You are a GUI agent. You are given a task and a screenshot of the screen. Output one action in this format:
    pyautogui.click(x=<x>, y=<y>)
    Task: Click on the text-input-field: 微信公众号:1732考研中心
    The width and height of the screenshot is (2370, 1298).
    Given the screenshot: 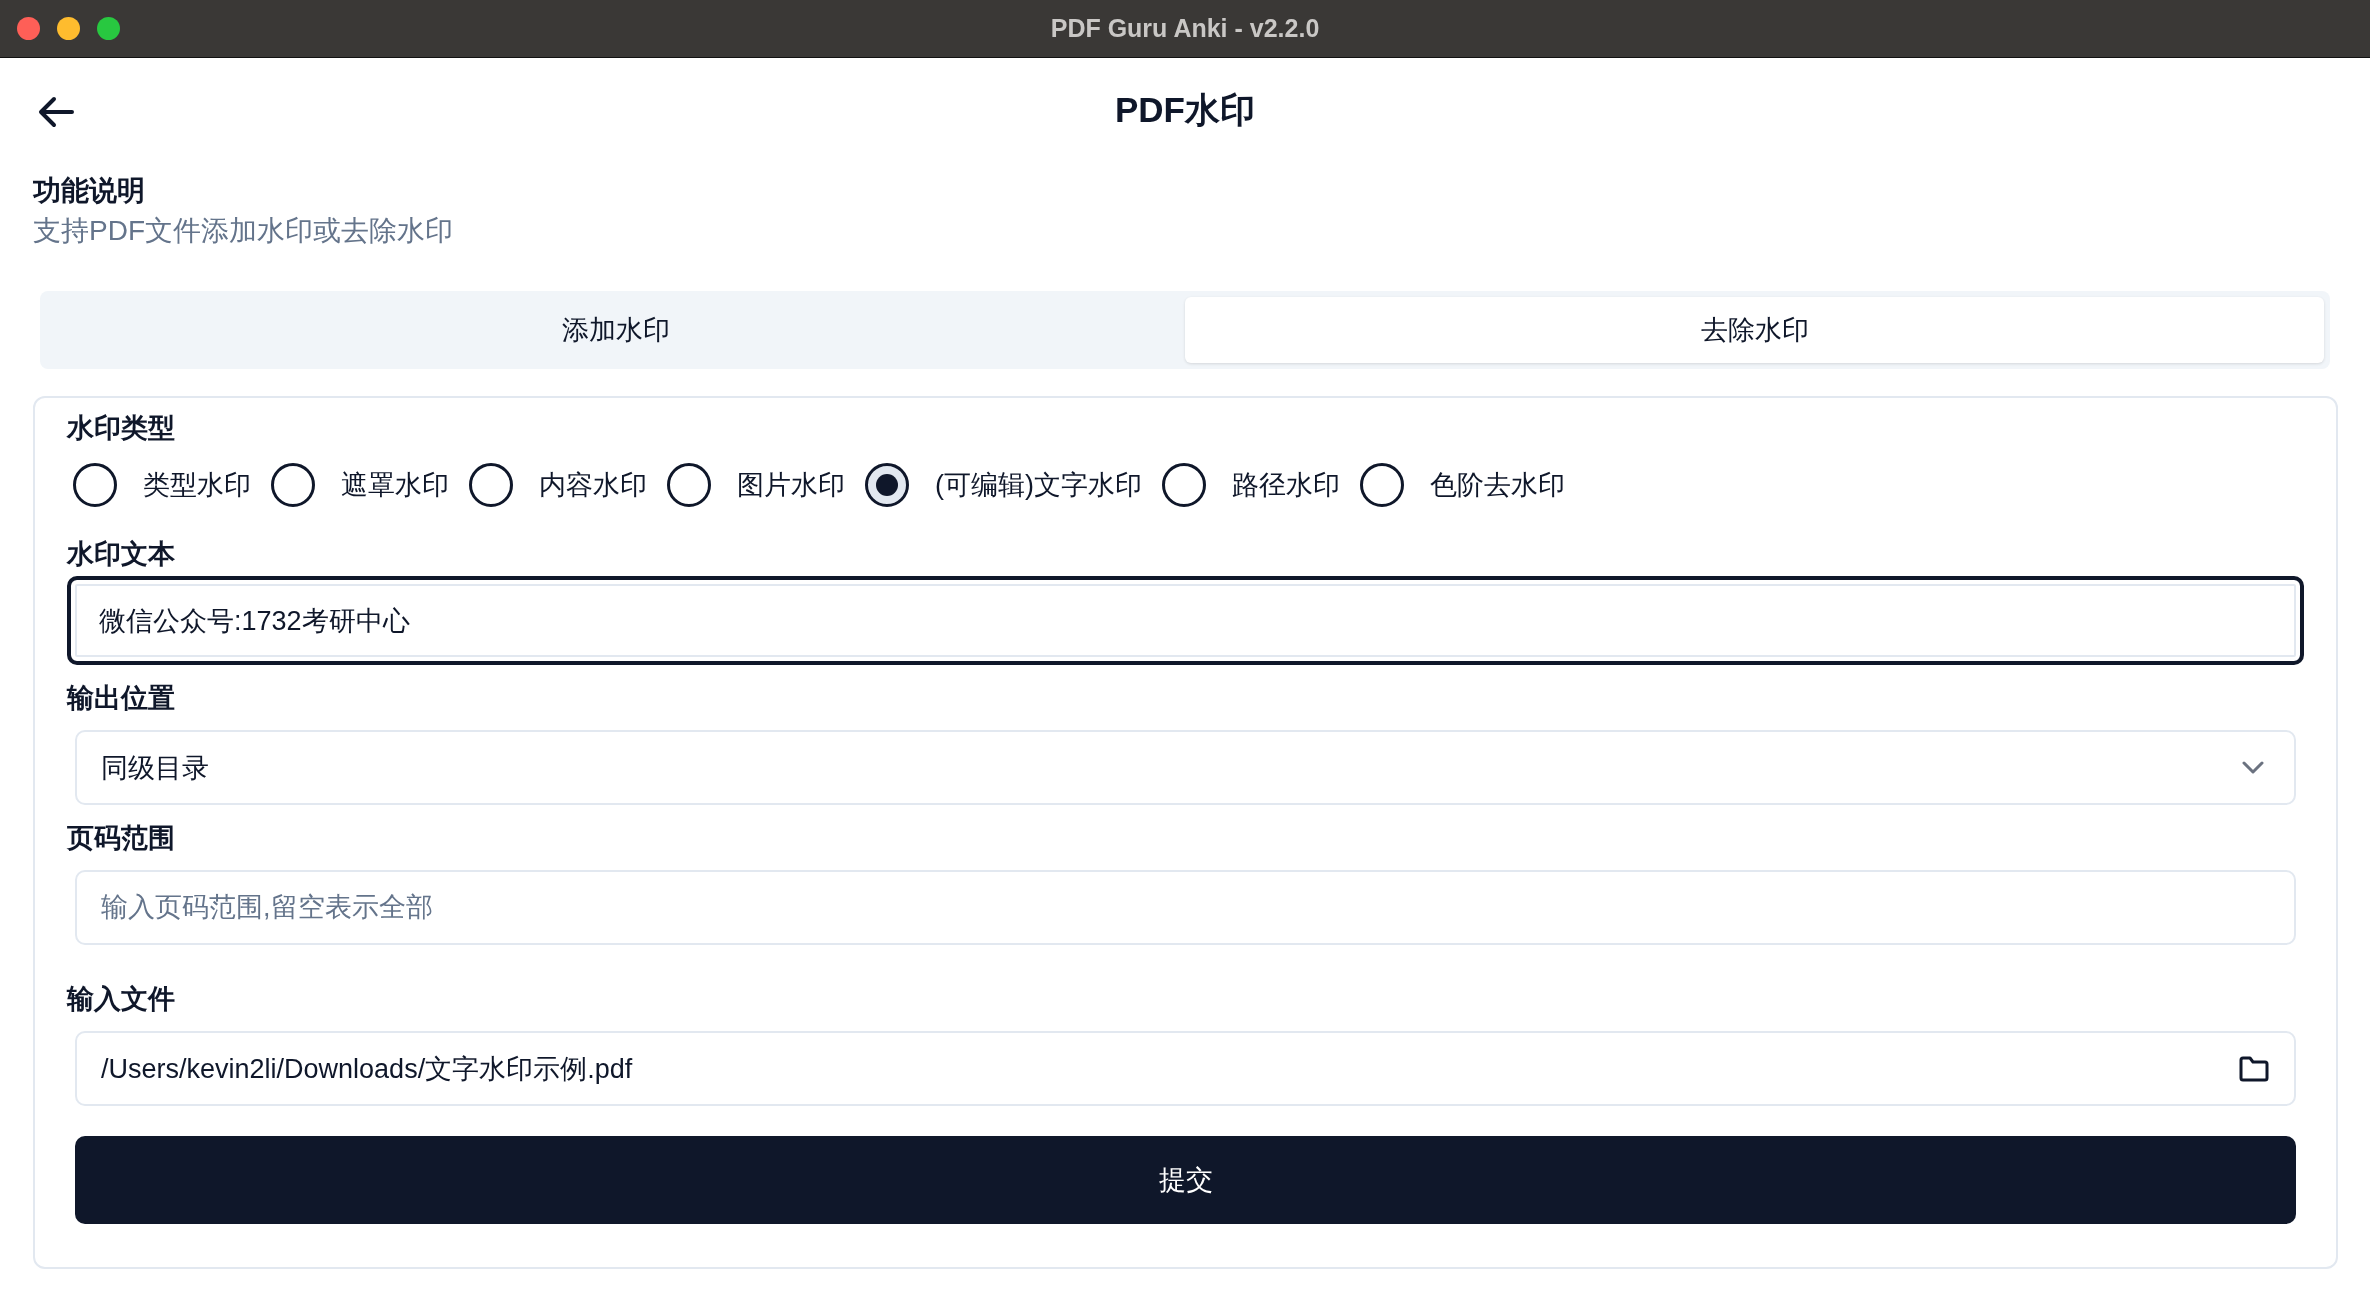 What is the action you would take?
    pyautogui.click(x=1185, y=620)
    